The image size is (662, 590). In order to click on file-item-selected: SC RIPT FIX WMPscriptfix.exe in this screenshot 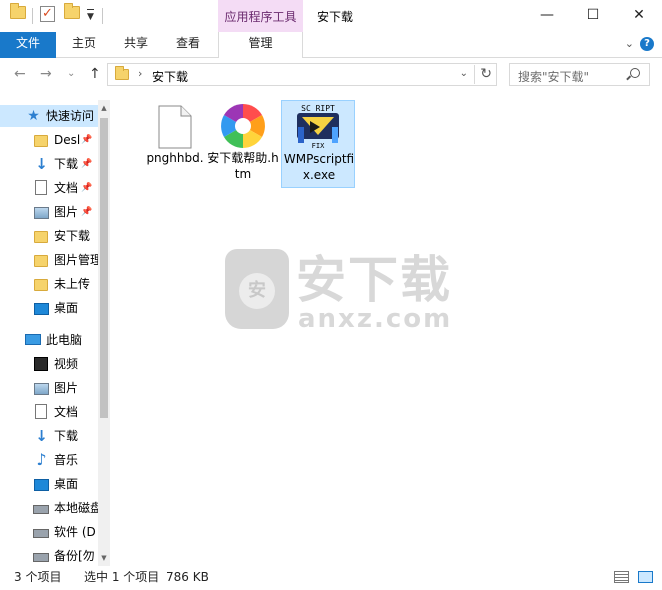, I will do `click(318, 144)`.